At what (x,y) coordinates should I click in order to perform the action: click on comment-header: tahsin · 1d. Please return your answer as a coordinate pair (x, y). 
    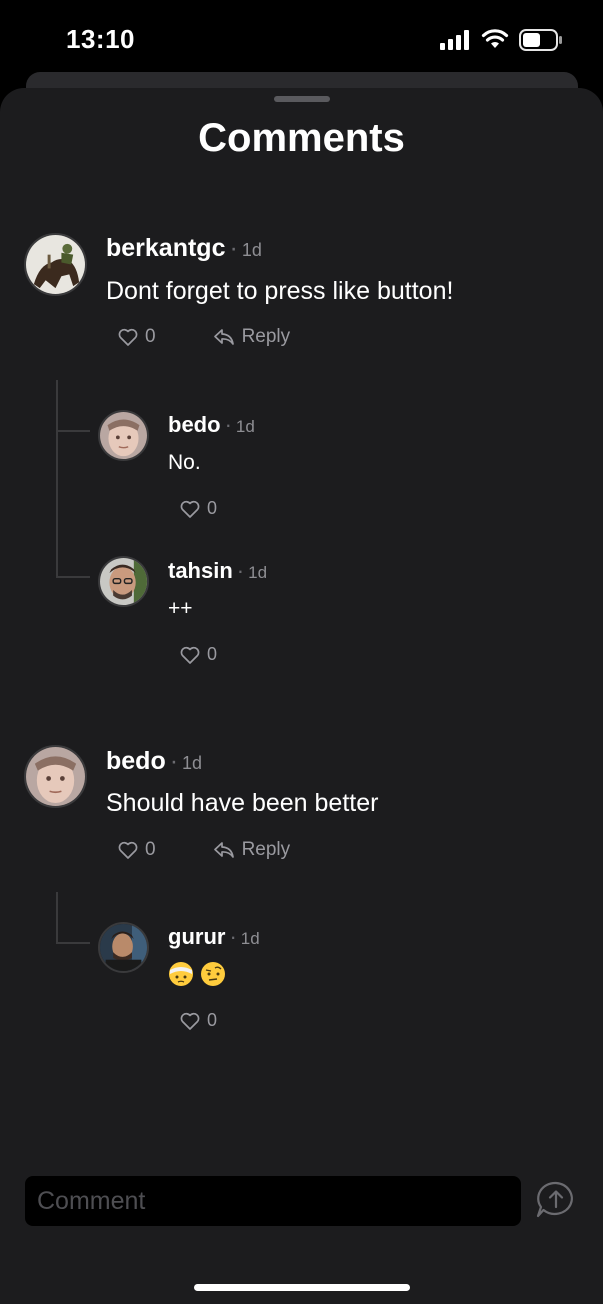
    Looking at the image, I should click on (217, 571).